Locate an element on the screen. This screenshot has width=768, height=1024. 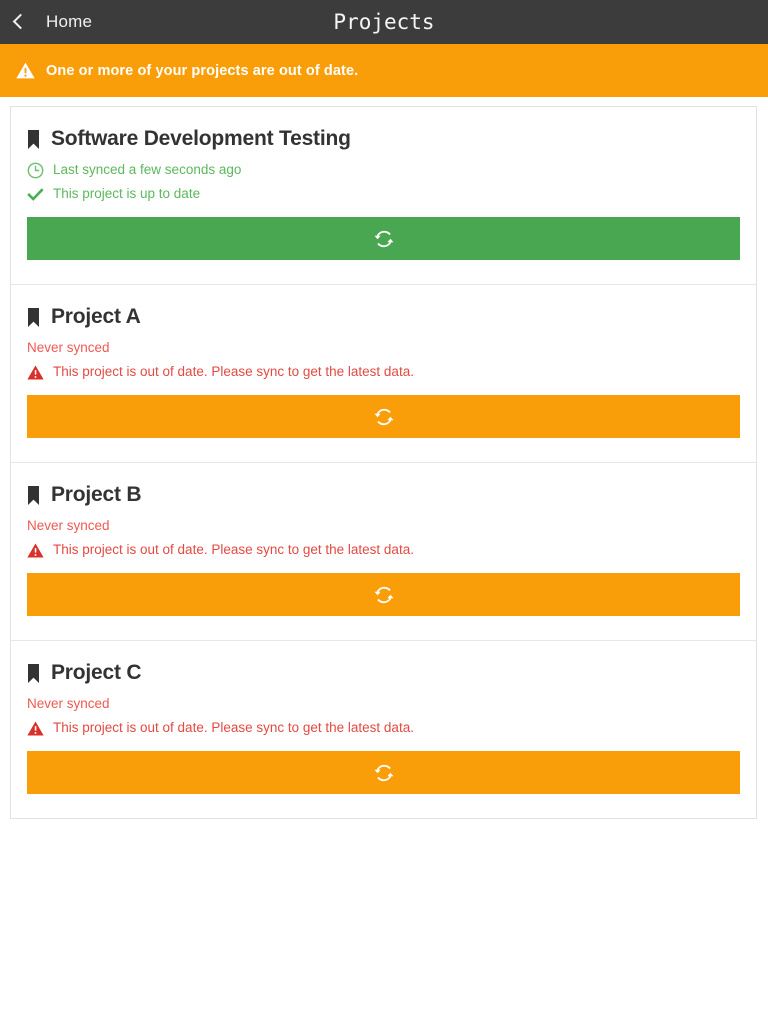
project-sync-status-text: Last synced a few seconds ago is located at coordinates (147, 169).